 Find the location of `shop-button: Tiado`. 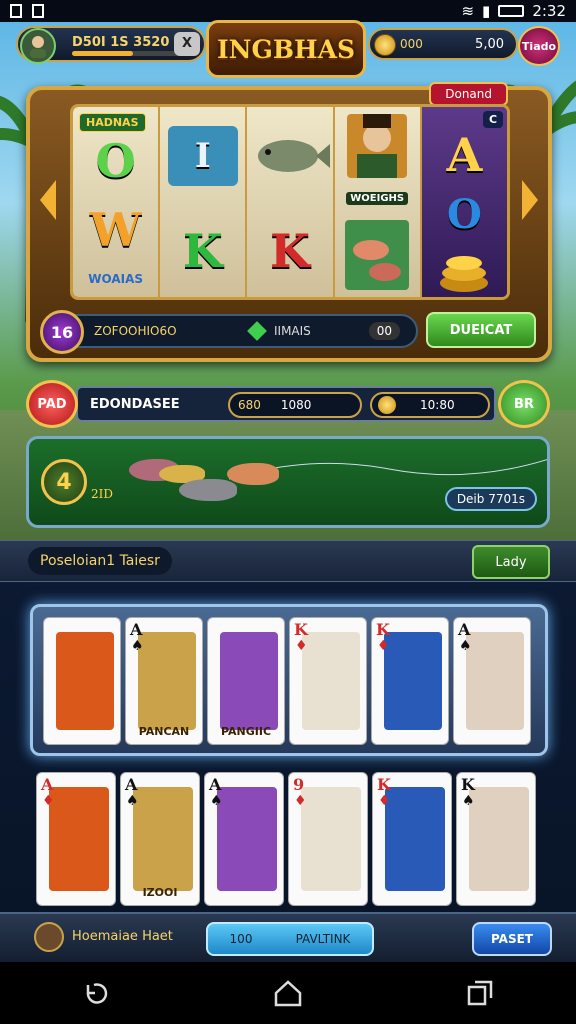

shop-button: Tiado is located at coordinates (539, 46).